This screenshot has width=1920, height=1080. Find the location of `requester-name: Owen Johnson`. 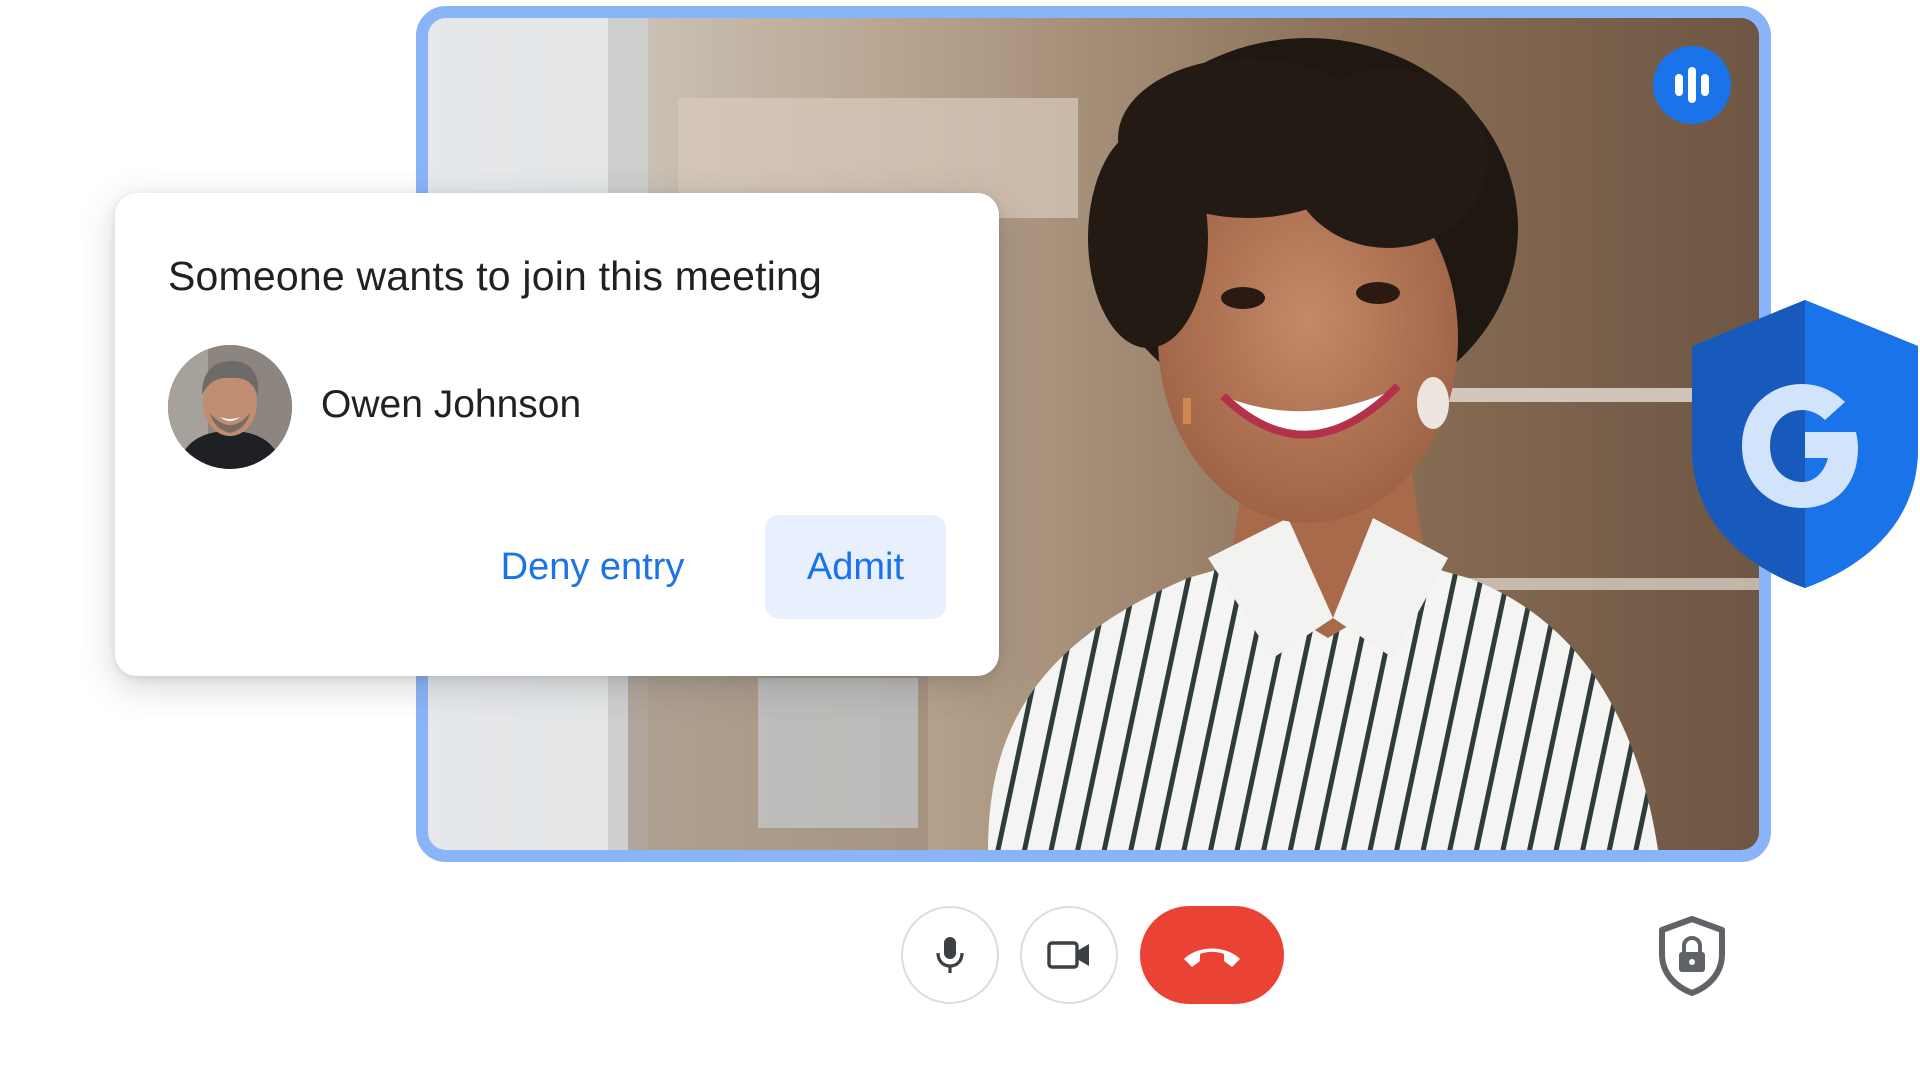

requester-name: Owen Johnson is located at coordinates (451, 404).